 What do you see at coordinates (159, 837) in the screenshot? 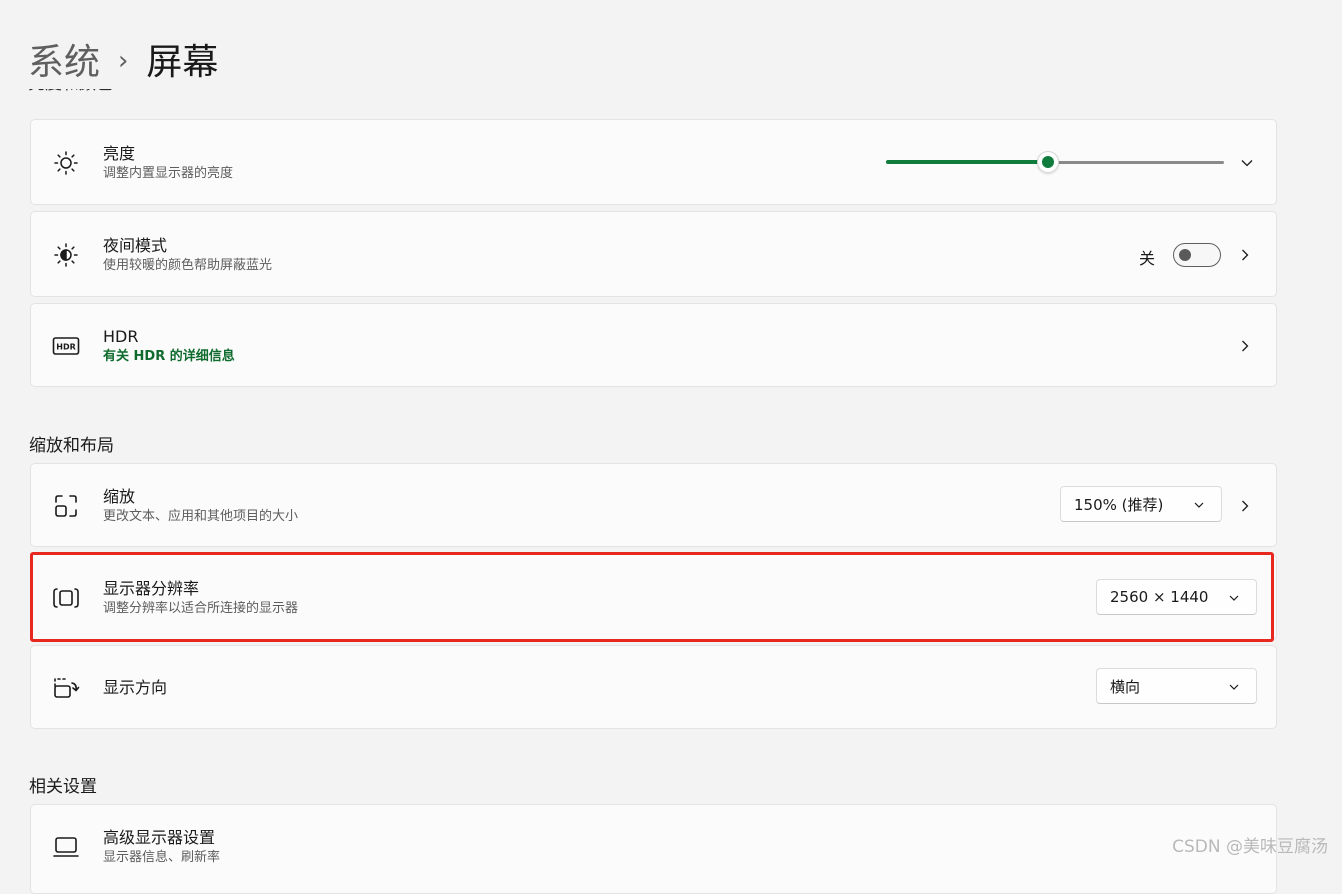
I see `advanced-display-title: 高级显示器设置` at bounding box center [159, 837].